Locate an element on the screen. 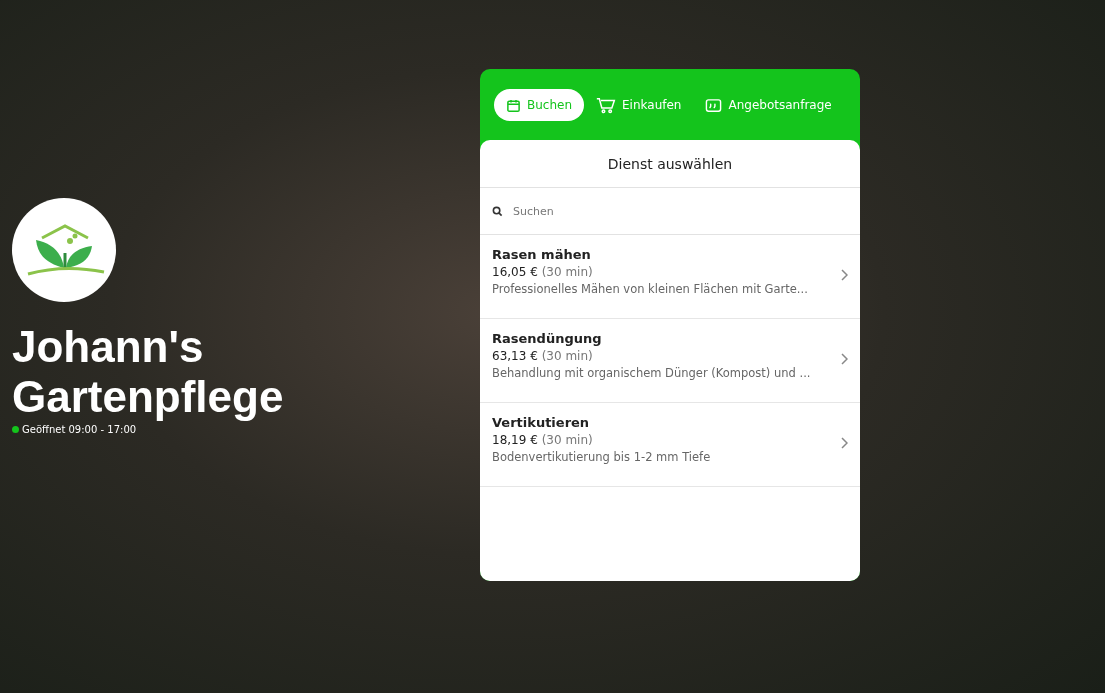  cart-icon is located at coordinates (606, 105).